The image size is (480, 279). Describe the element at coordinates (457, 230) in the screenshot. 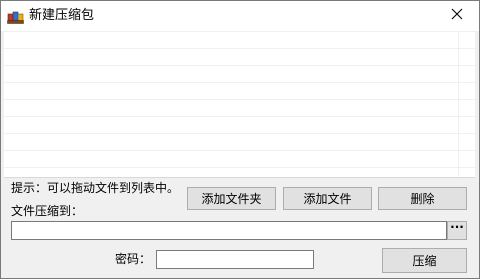

I see `browse-button: ···` at that location.